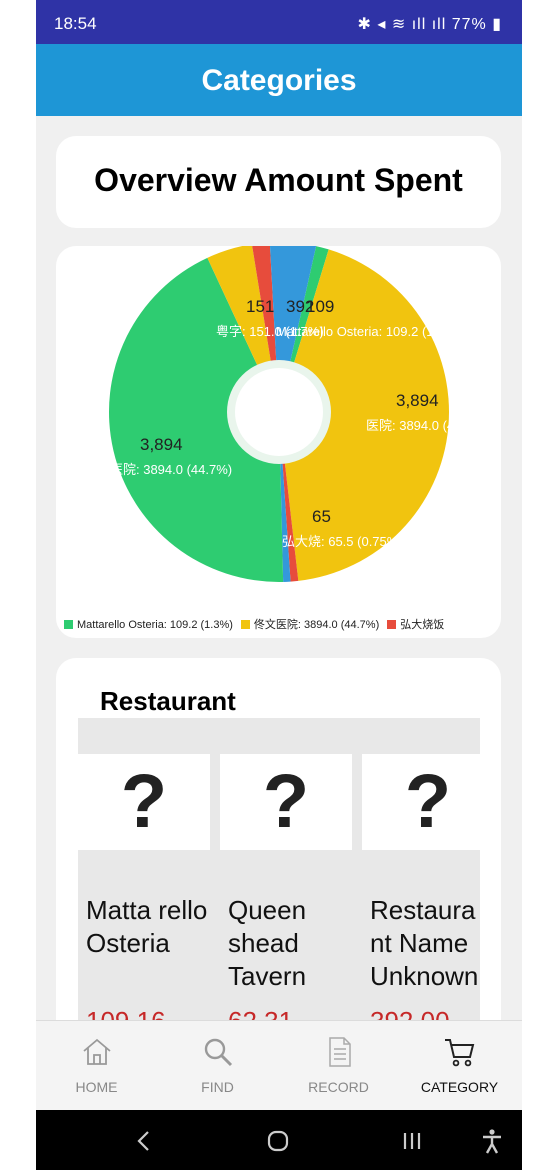  What do you see at coordinates (342, 541) in the screenshot?
I see `slice-desc-label: 弘大烧: 65.5 (0.75%)` at bounding box center [342, 541].